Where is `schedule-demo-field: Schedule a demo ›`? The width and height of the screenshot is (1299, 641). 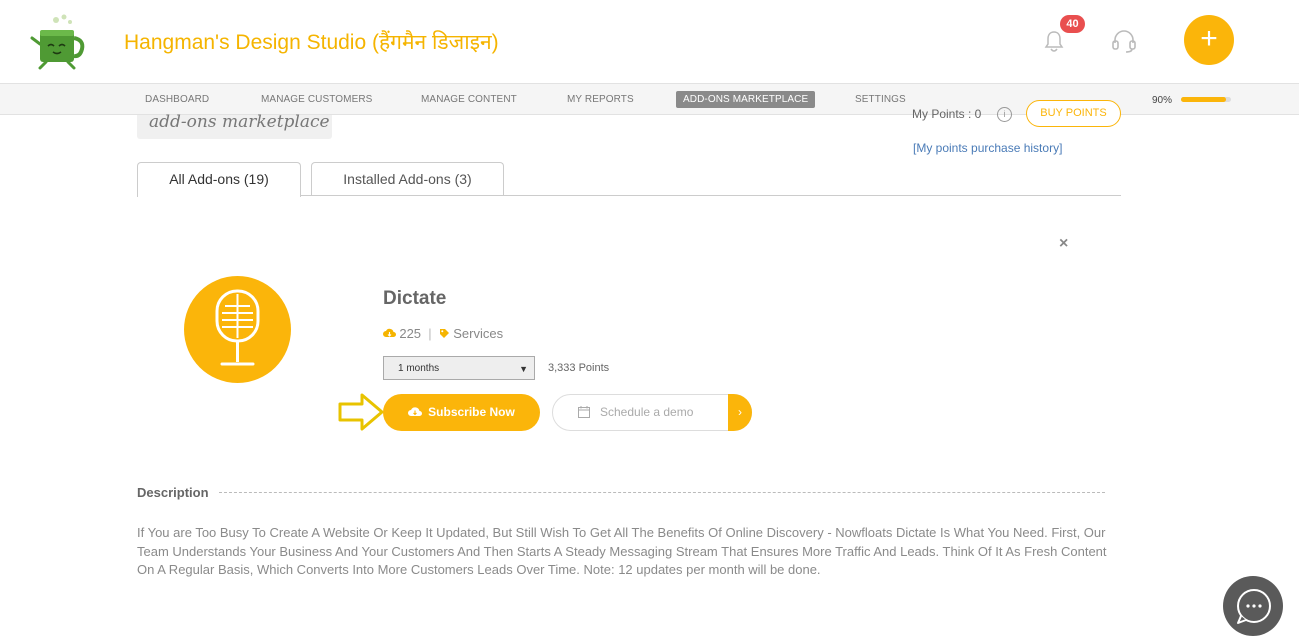
schedule-demo-field: Schedule a demo › is located at coordinates (652, 412).